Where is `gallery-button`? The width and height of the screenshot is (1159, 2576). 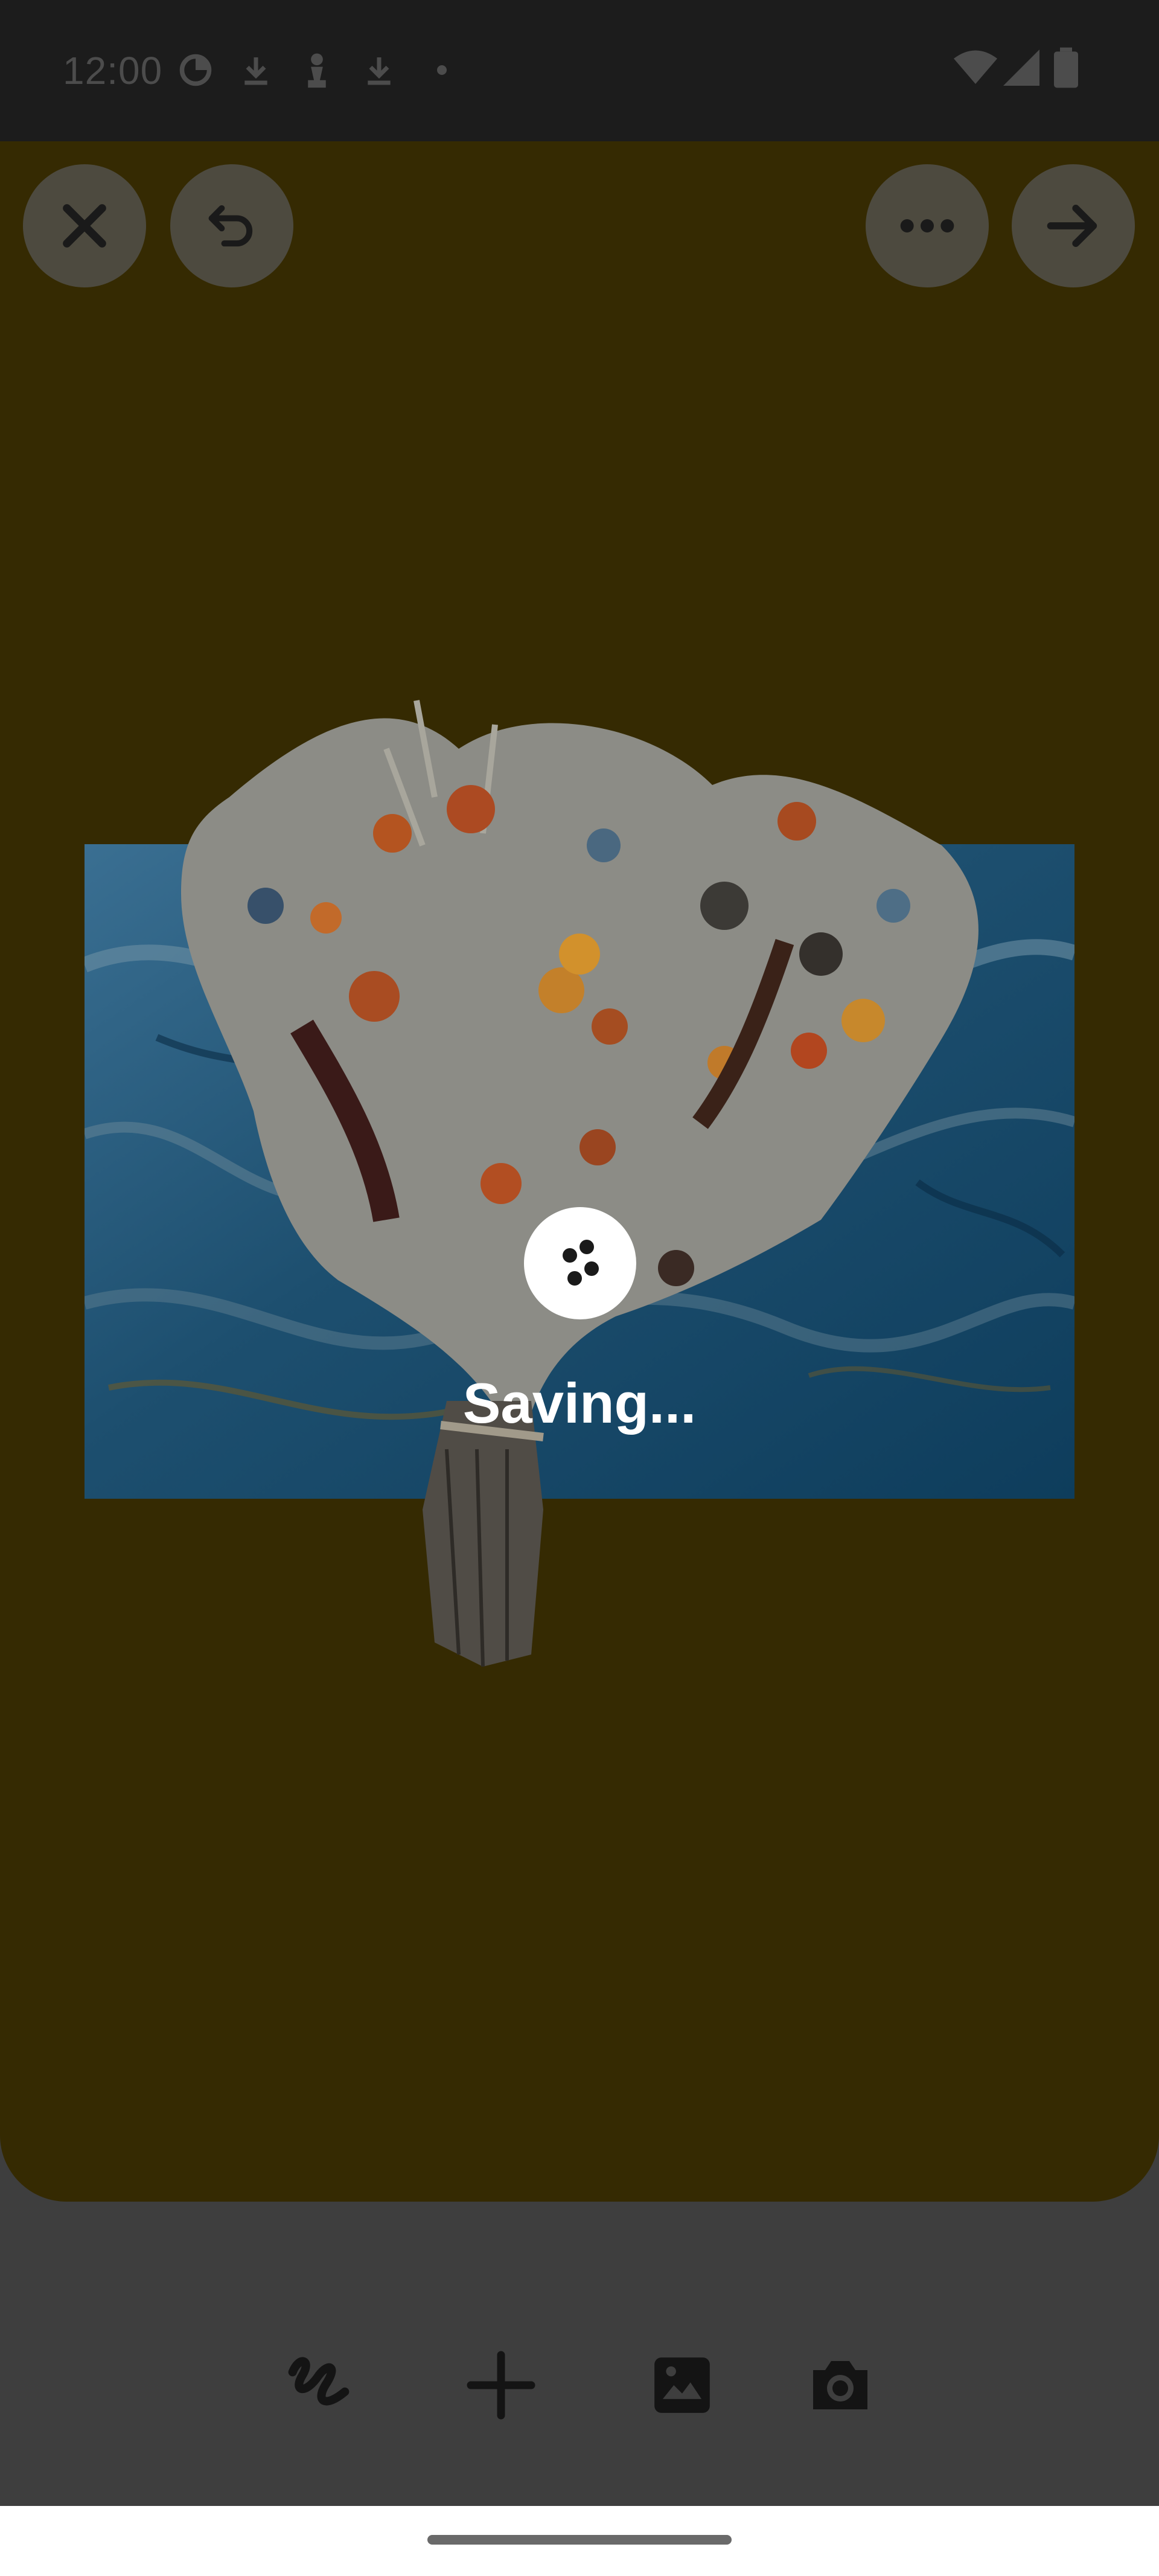
gallery-button is located at coordinates (682, 2385).